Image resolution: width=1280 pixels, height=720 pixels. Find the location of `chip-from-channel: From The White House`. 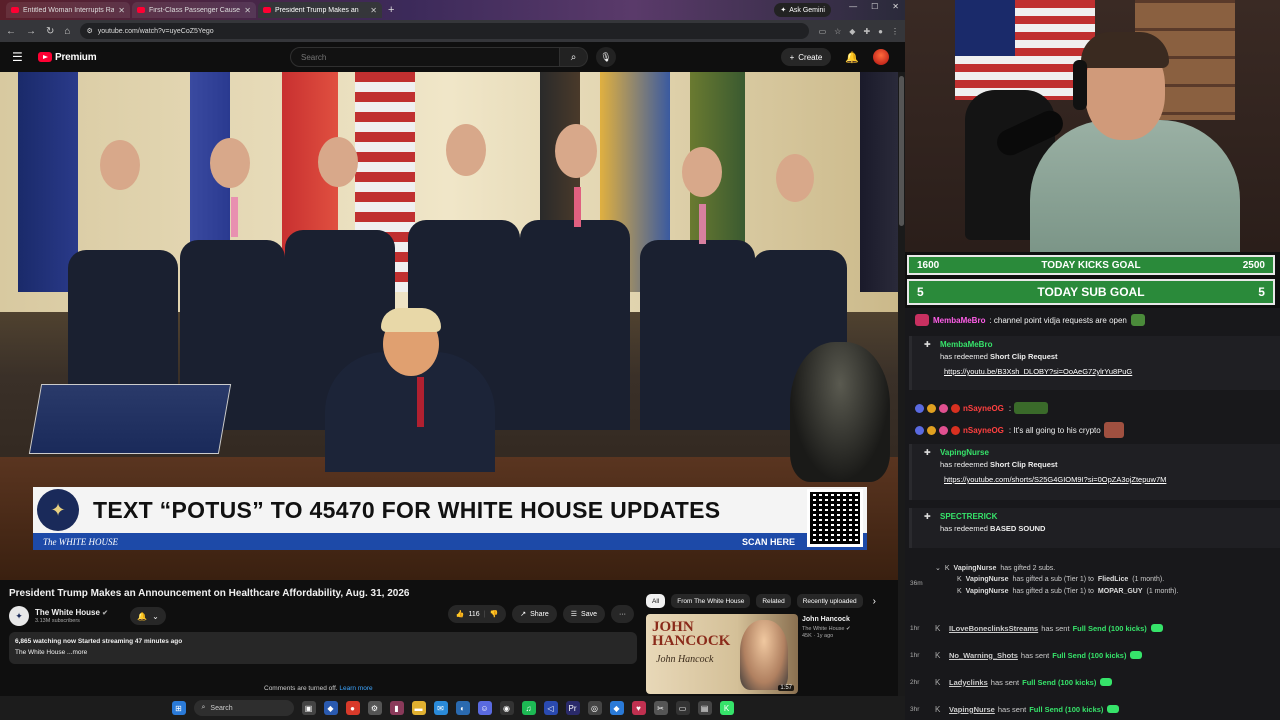

chip-from-channel: From The White House is located at coordinates (711, 601).